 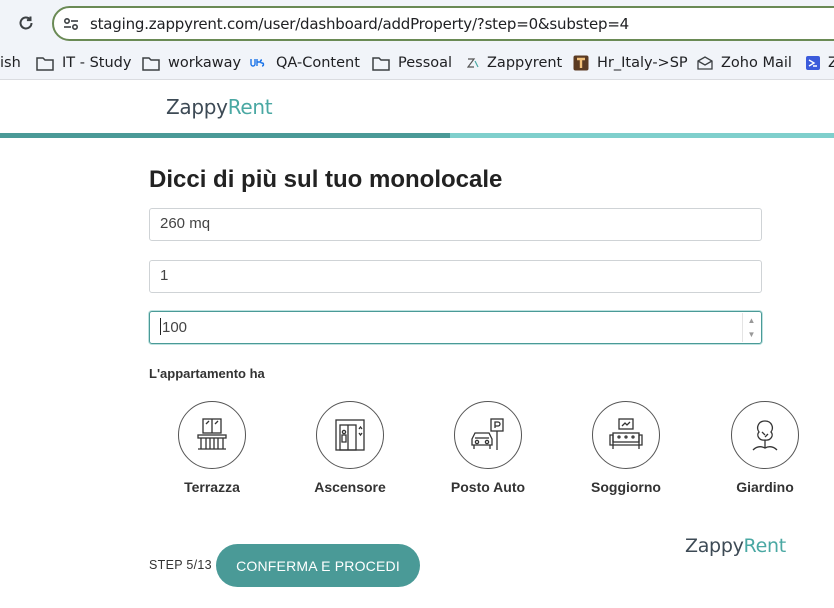 I want to click on rooms-value: 1, so click(x=164, y=275).